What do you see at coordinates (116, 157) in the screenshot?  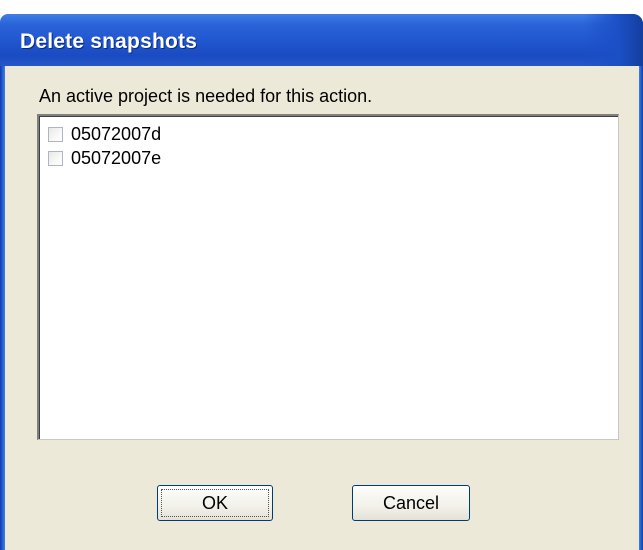 I see `snapshot-label: 05072007e` at bounding box center [116, 157].